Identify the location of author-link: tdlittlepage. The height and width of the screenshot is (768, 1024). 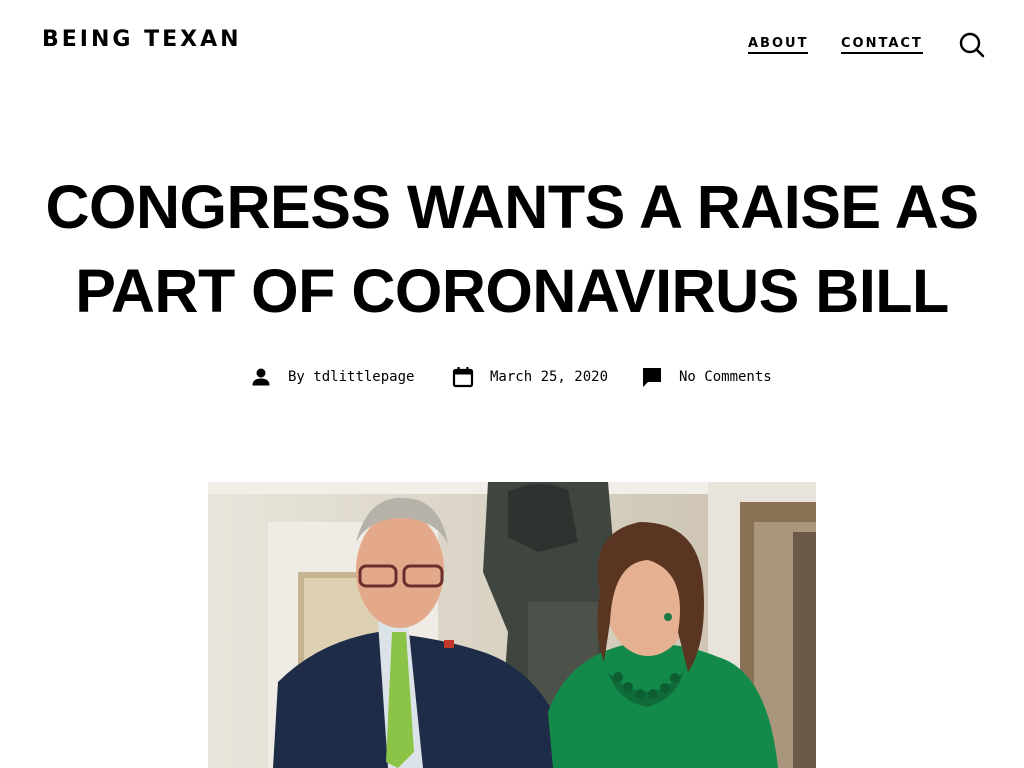
(363, 377).